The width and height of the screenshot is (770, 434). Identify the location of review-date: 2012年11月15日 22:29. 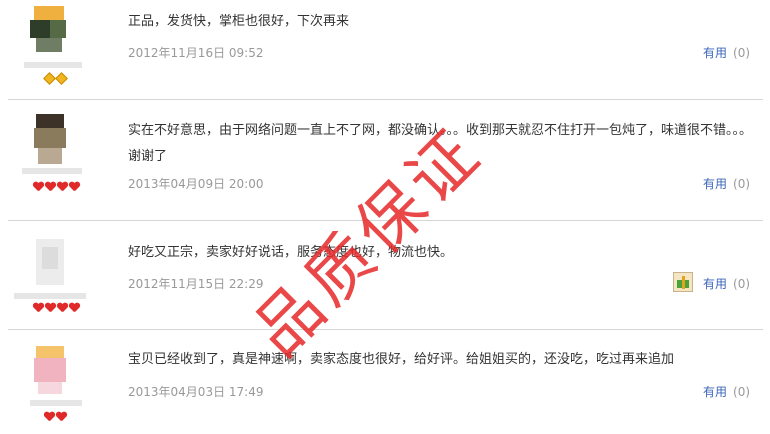
(196, 284).